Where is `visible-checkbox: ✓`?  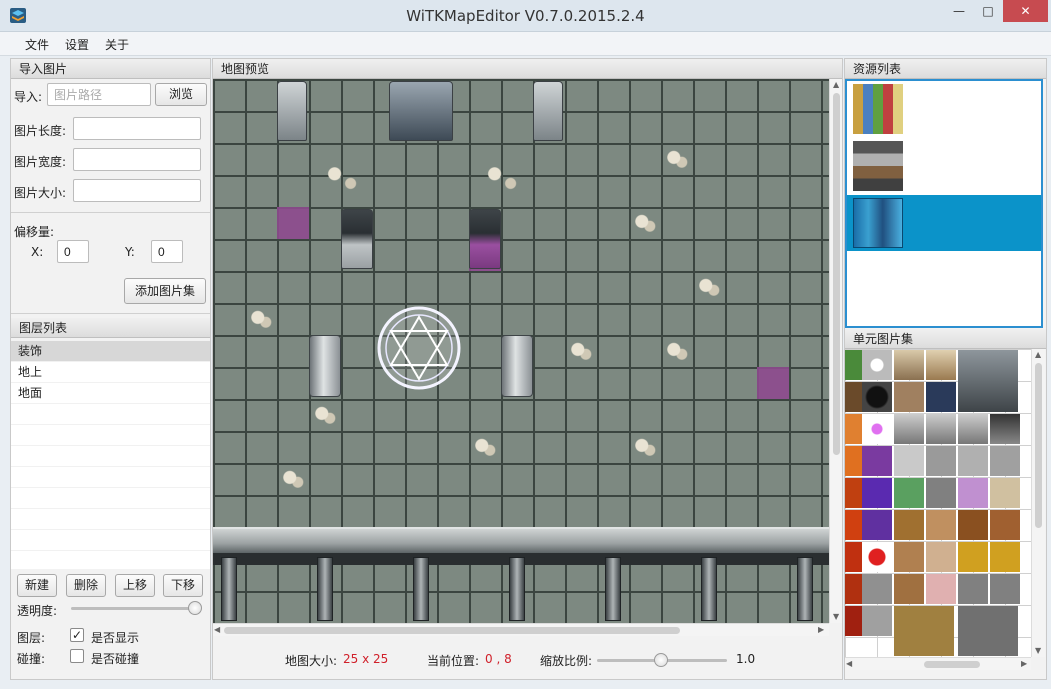
visible-checkbox: ✓ is located at coordinates (77, 635).